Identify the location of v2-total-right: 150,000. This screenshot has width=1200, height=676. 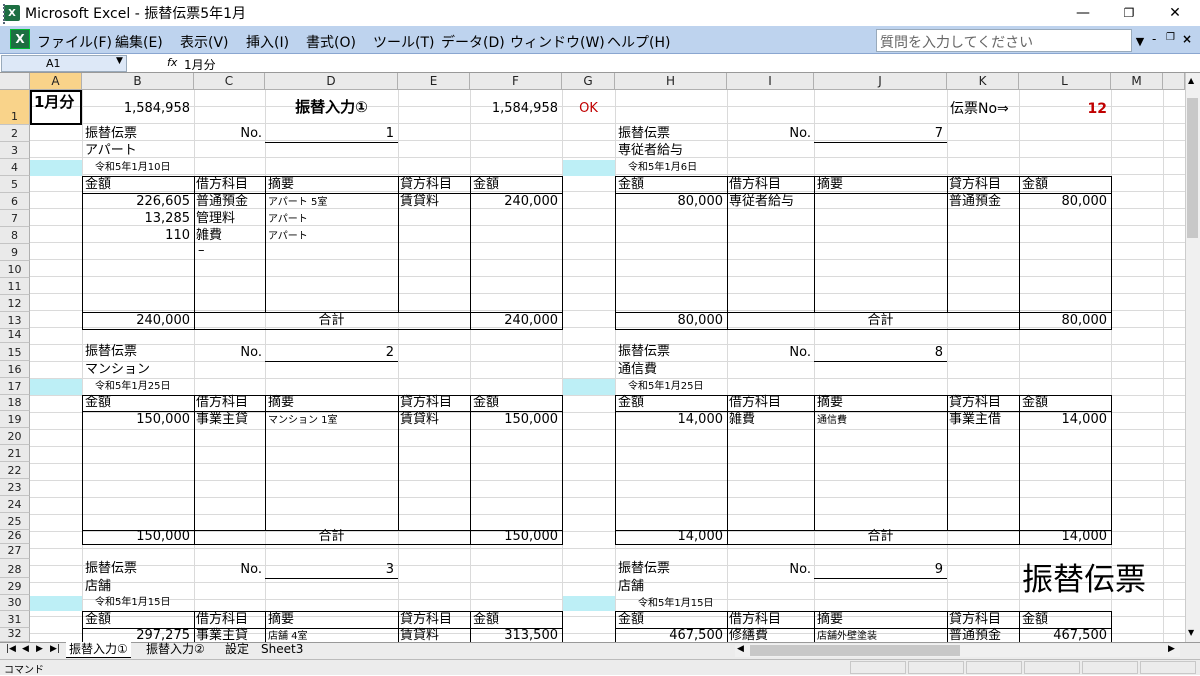
(514, 537).